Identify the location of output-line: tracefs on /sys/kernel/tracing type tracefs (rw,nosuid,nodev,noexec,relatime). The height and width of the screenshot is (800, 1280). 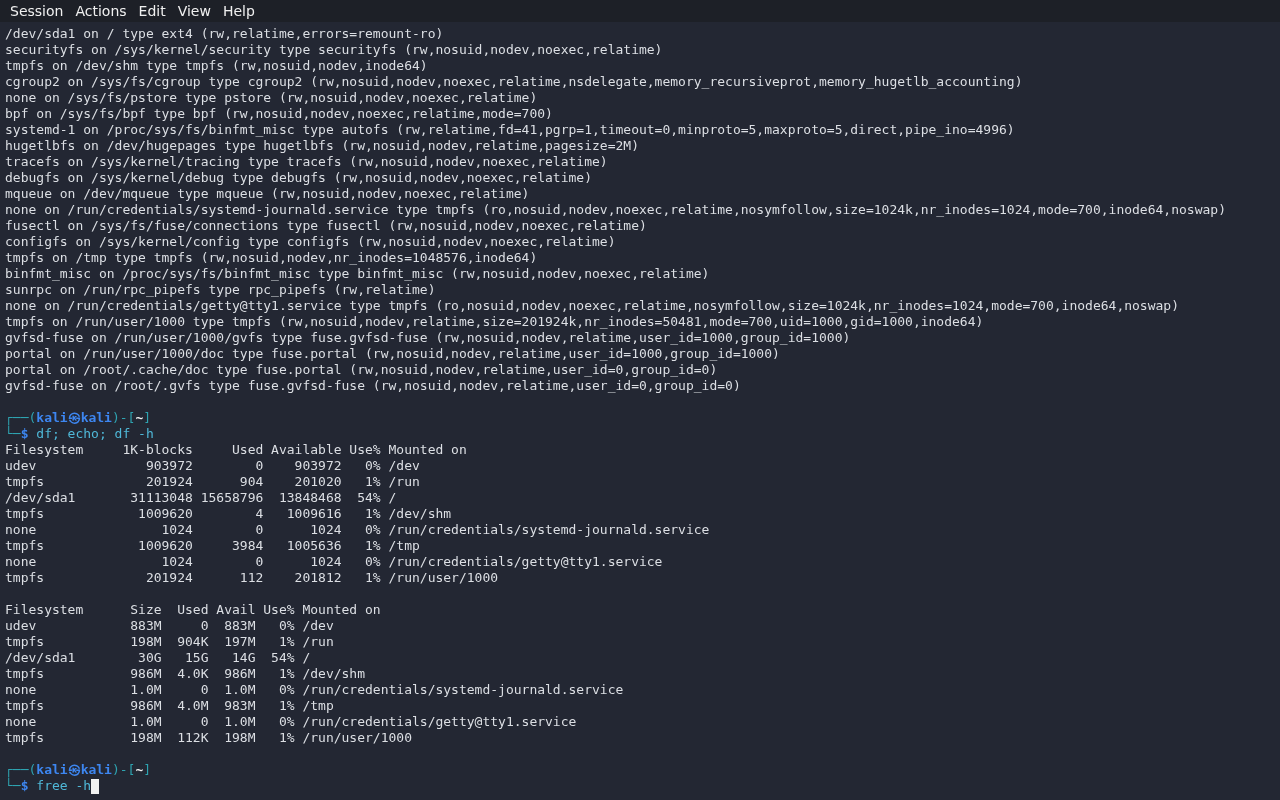
(306, 161).